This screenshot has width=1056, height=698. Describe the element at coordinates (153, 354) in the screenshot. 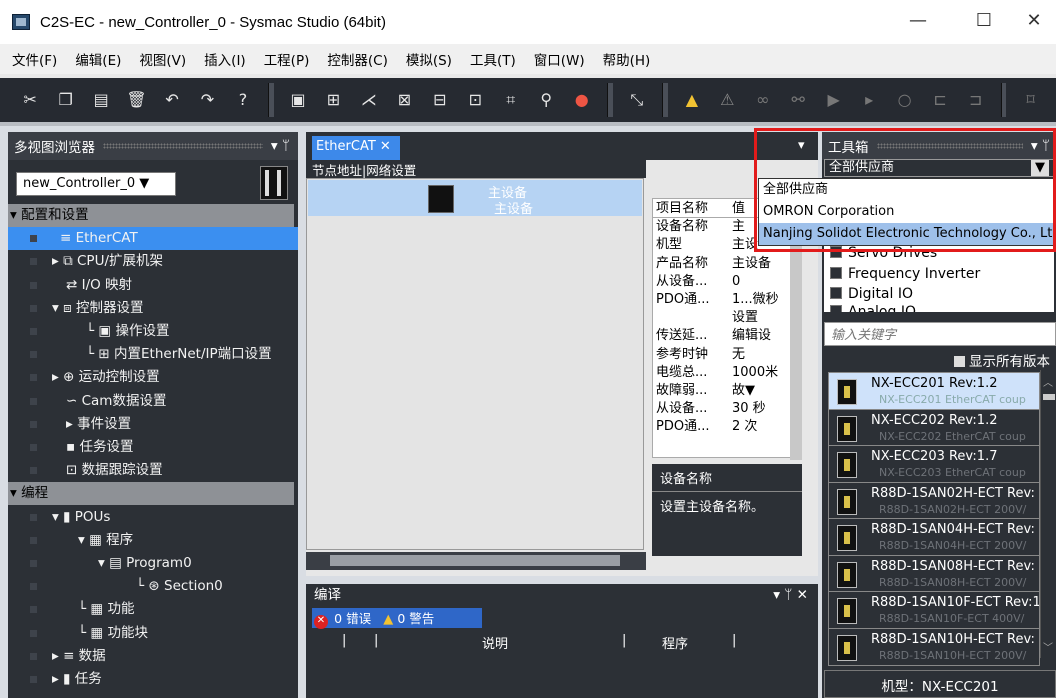

I see `tree-item: └ ⊞ 内置EtherNet/IP端口设置` at that location.